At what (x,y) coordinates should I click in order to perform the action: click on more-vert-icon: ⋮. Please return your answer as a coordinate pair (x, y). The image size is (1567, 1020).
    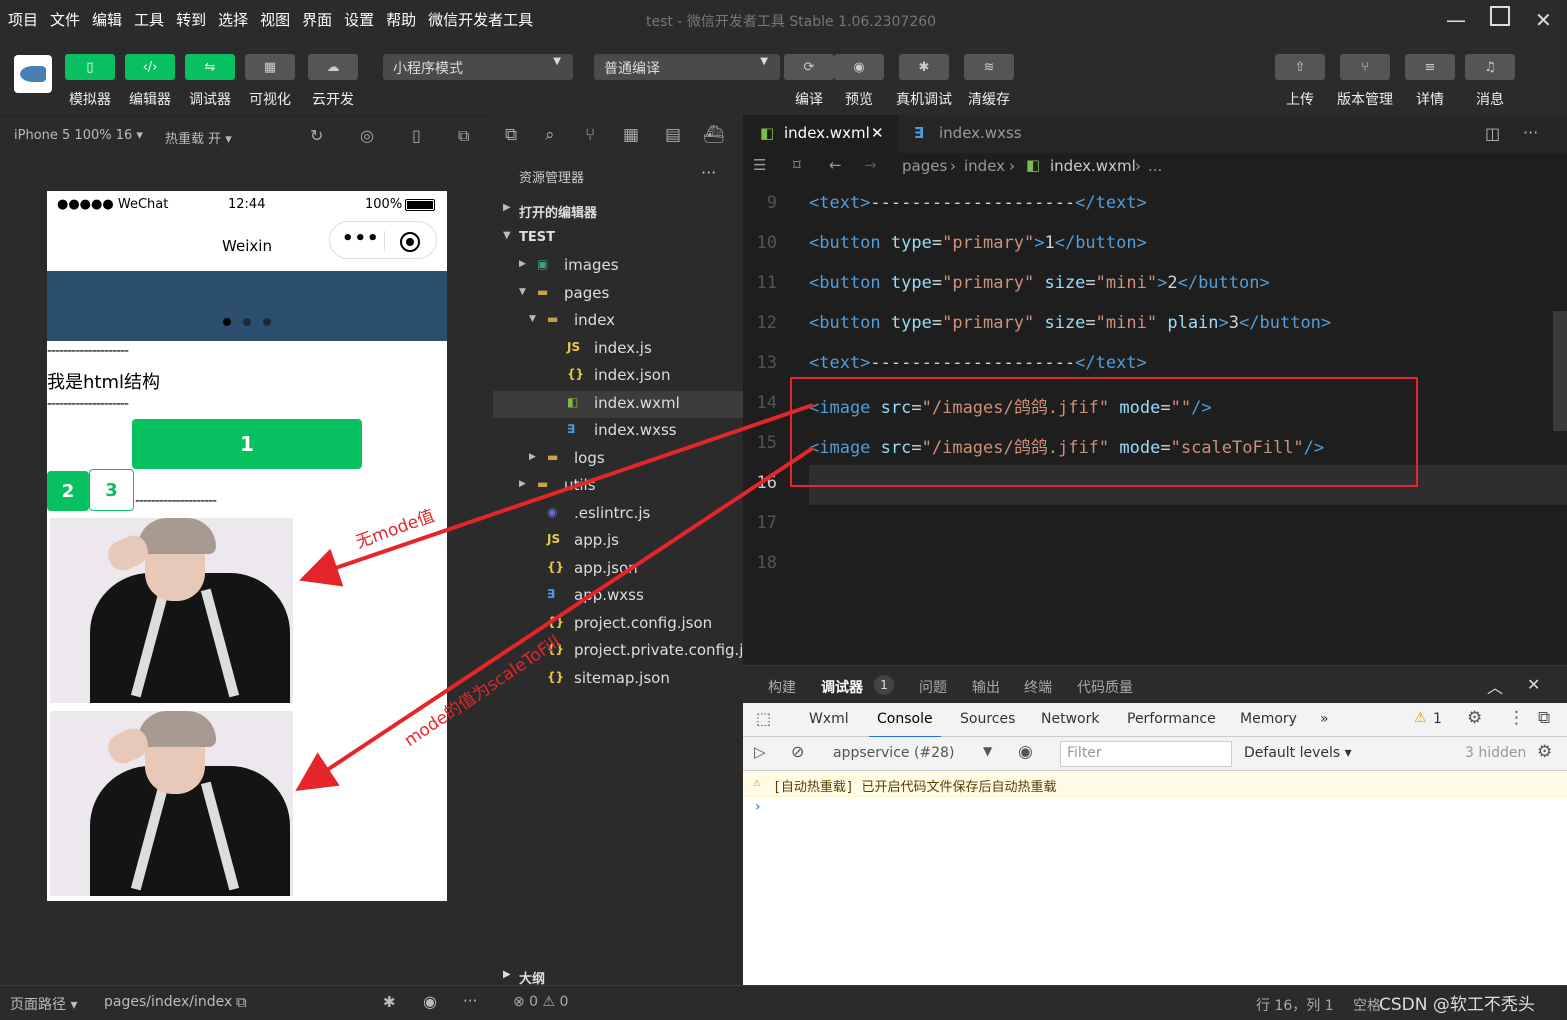
    Looking at the image, I should click on (1516, 718).